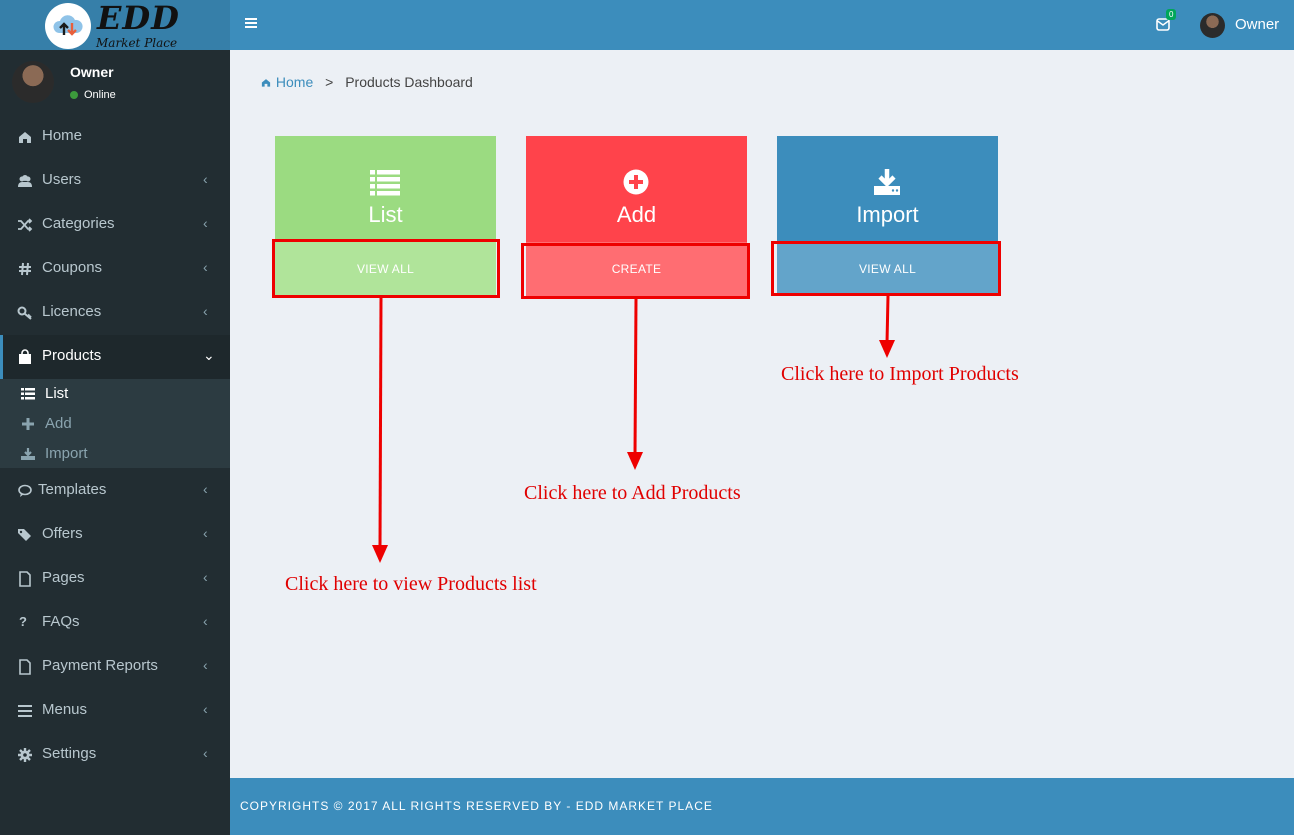 Image resolution: width=1294 pixels, height=835 pixels. I want to click on sidebar-item-offers: Offers ‹, so click(115, 535).